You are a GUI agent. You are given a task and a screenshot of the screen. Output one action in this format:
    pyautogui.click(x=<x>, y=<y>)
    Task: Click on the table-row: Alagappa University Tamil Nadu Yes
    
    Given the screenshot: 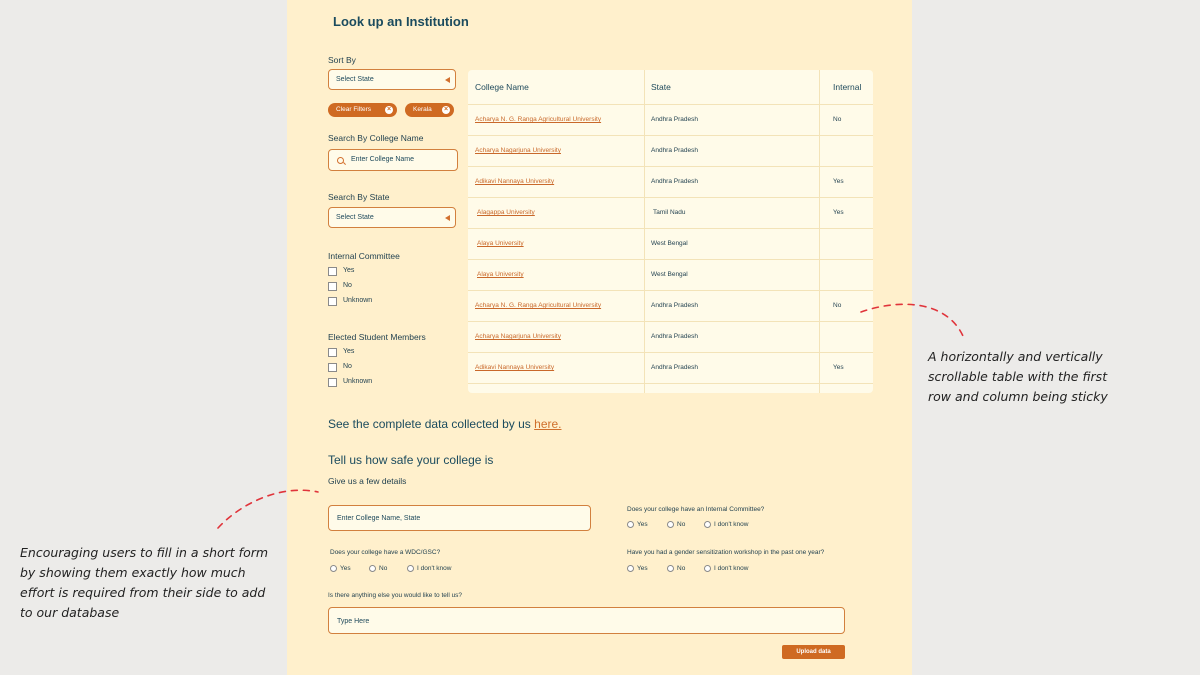 What is the action you would take?
    pyautogui.click(x=670, y=213)
    